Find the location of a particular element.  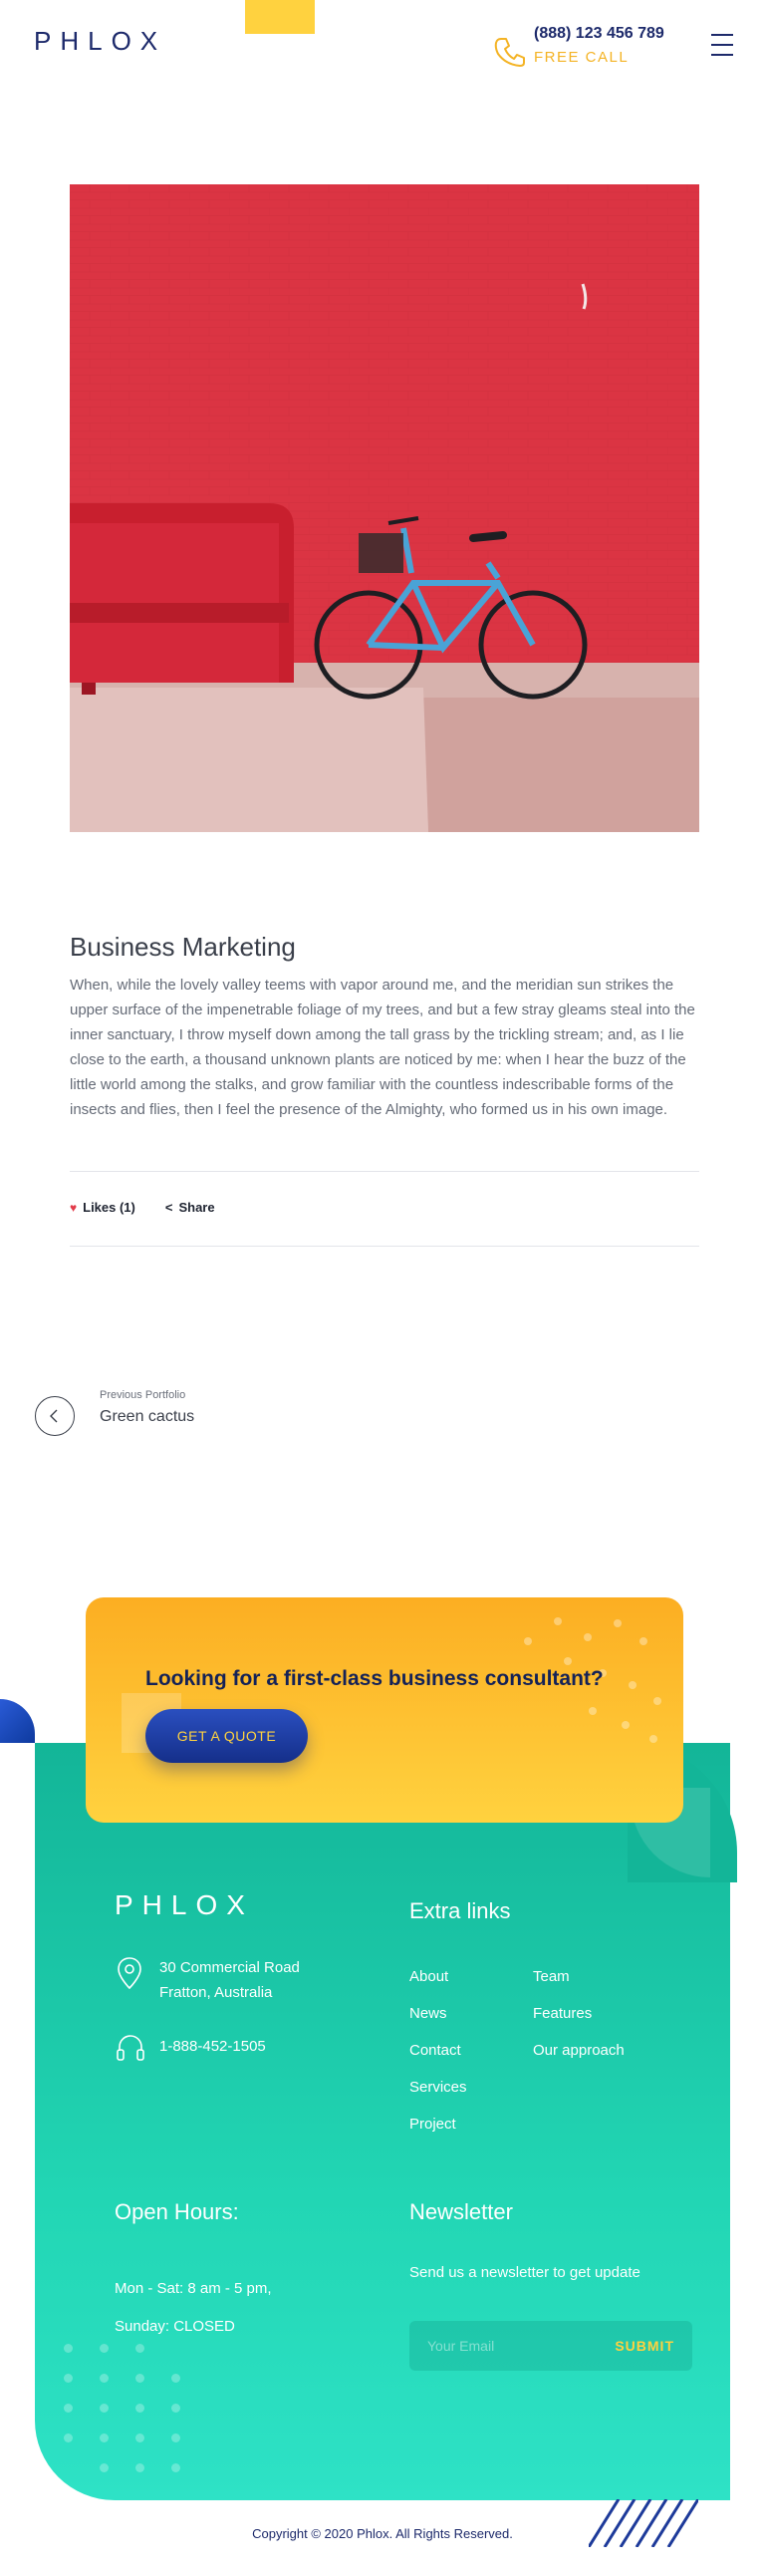

headset-icon is located at coordinates (130, 2048).